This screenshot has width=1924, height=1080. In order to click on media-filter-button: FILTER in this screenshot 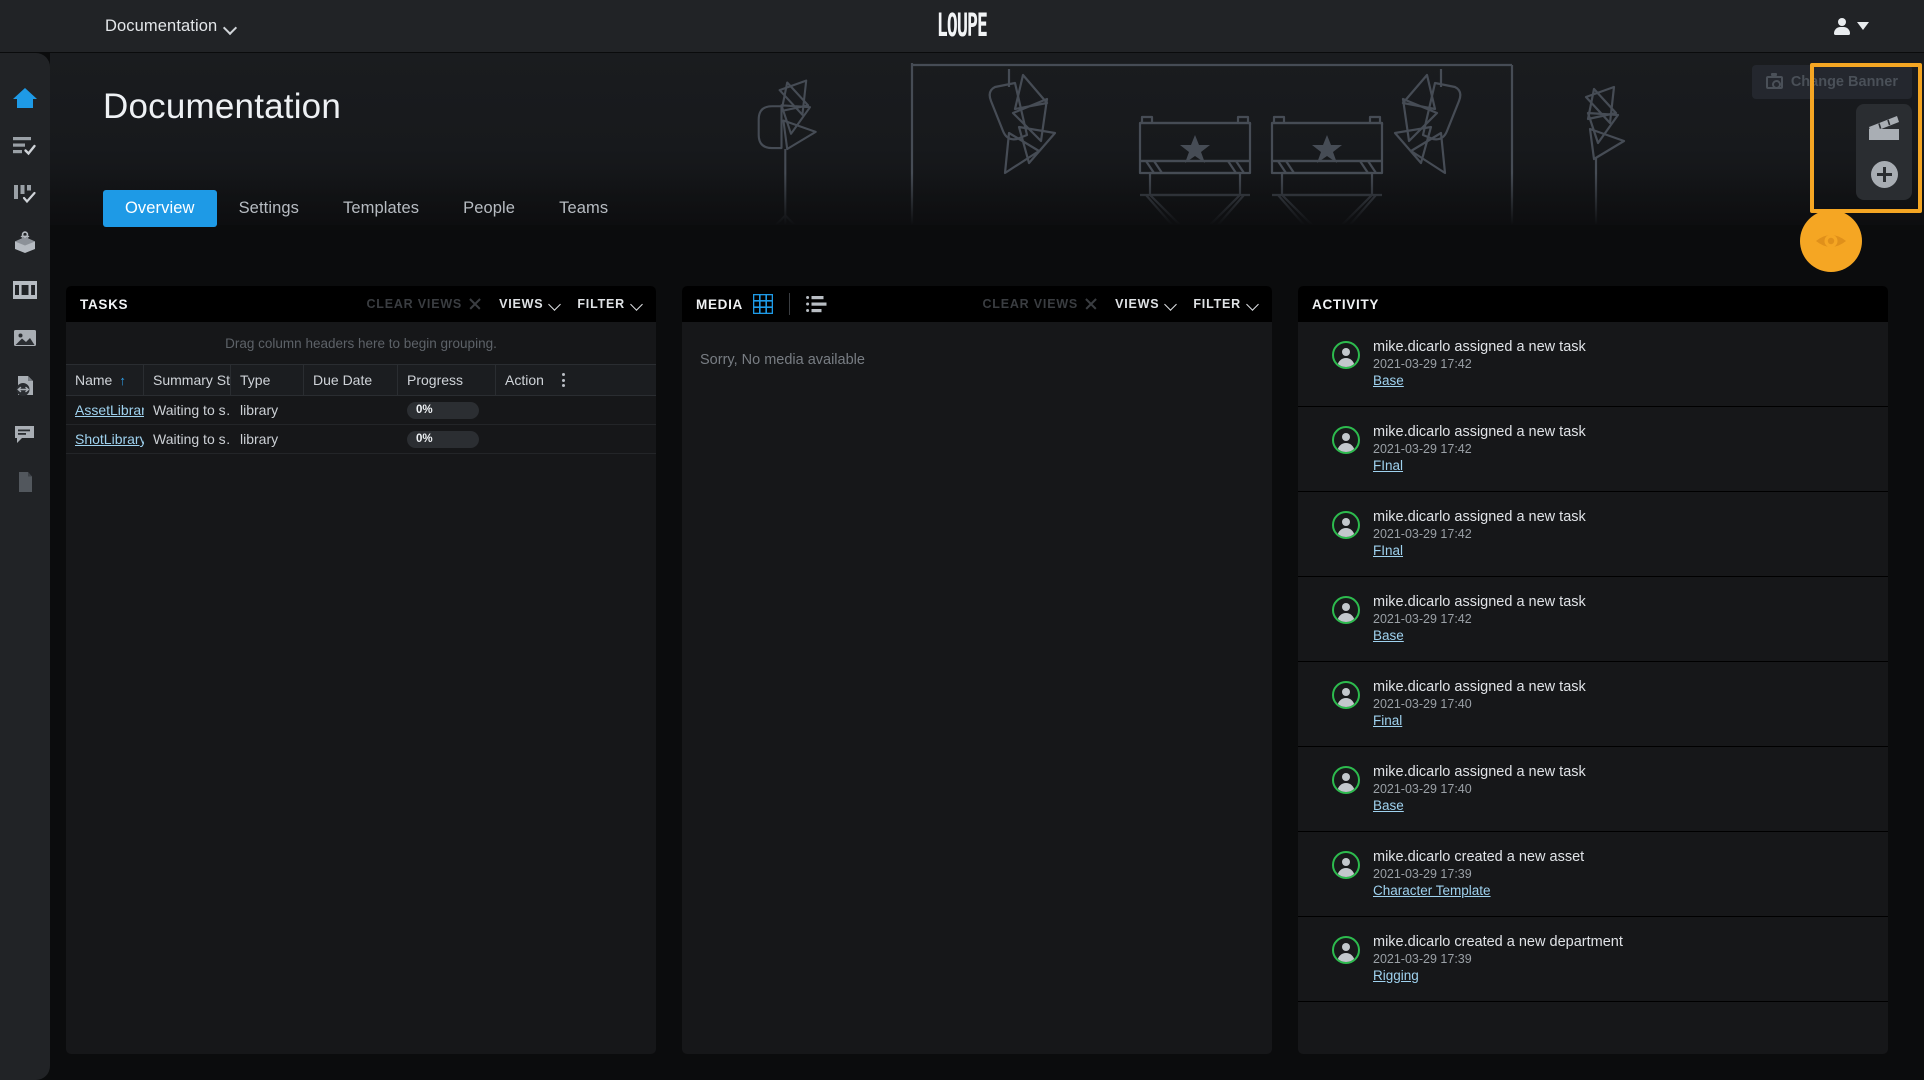, I will do `click(1225, 304)`.